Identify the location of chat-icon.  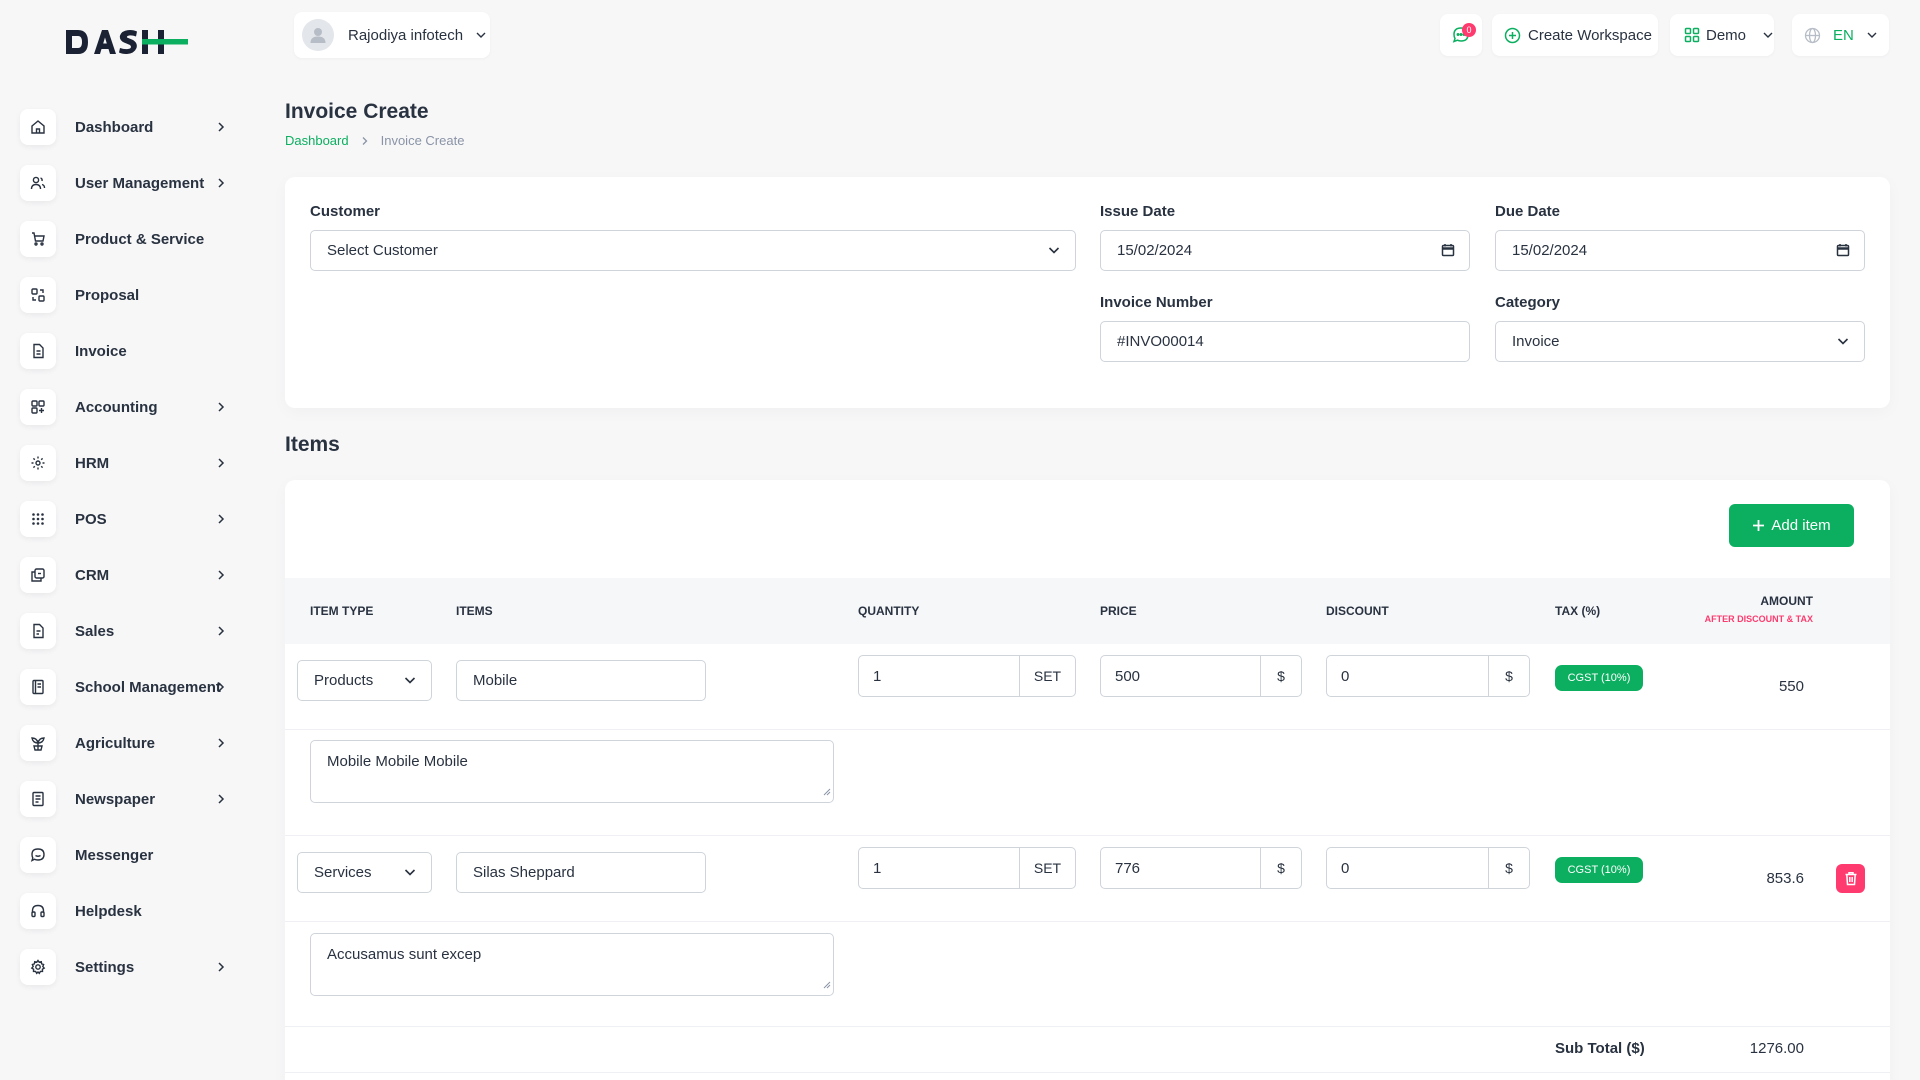
(38, 855).